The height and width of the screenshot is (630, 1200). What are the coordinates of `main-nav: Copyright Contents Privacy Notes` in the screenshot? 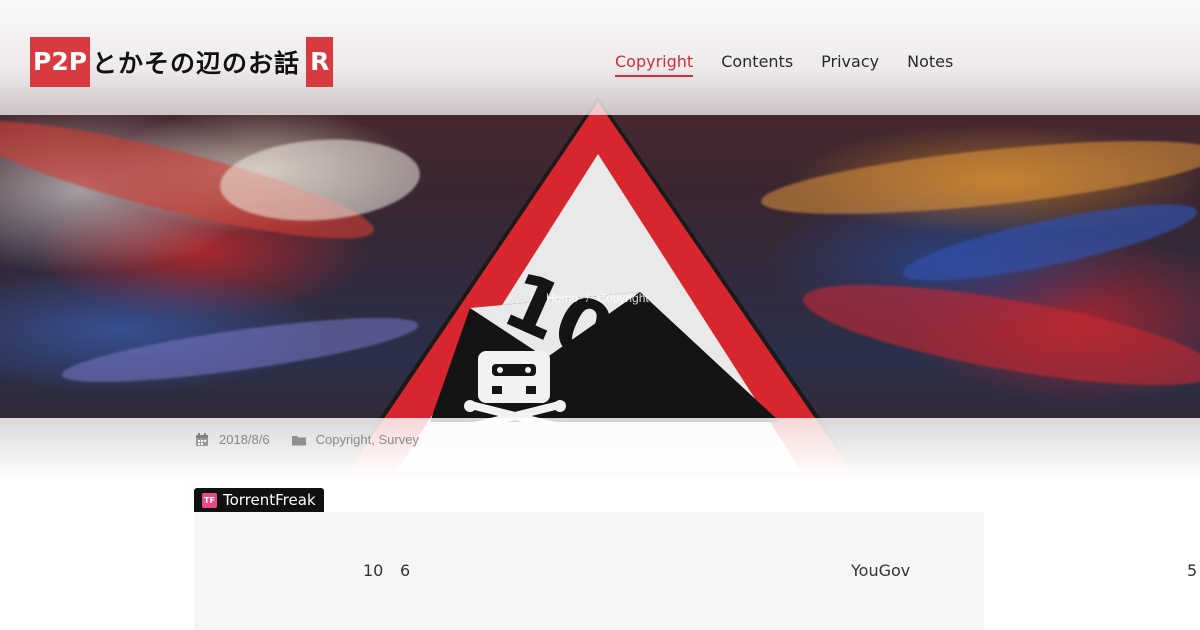 It's located at (784, 64).